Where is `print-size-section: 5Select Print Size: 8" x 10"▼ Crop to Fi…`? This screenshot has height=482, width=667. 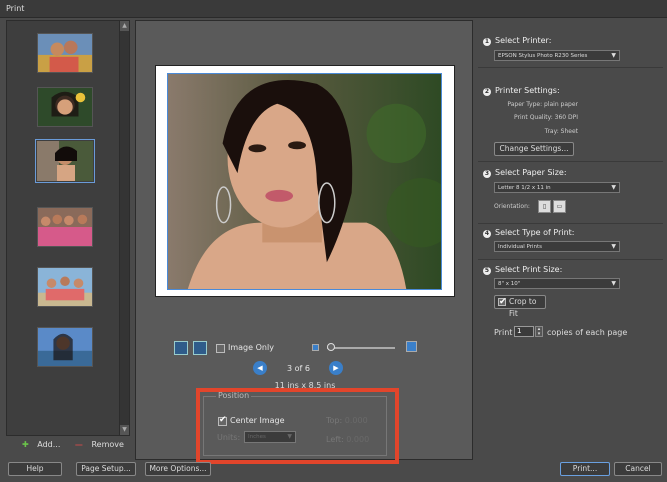 print-size-section: 5Select Print Size: 8" x 10"▼ Crop to Fi… is located at coordinates (570, 310).